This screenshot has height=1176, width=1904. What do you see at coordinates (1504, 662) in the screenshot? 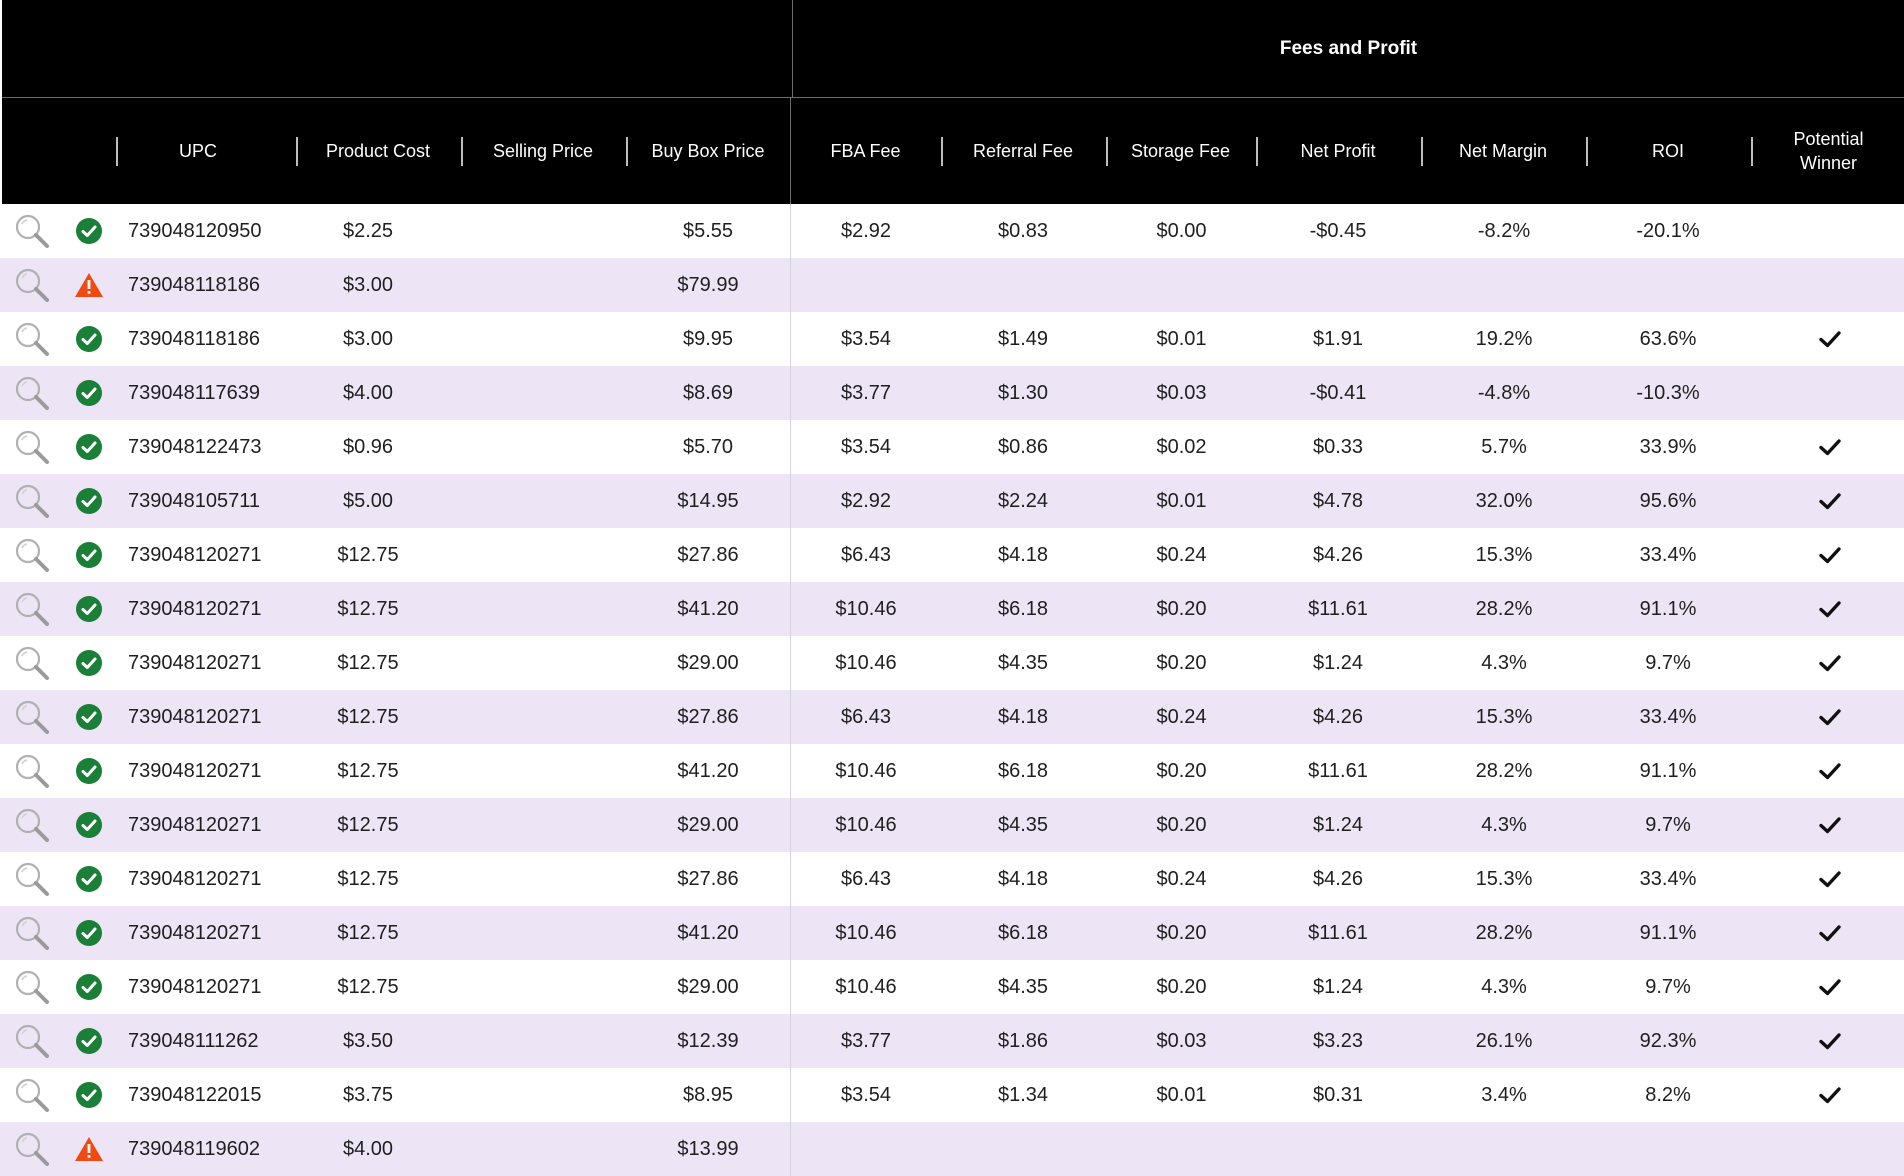
I see `cell-net-margin: 4.3%` at bounding box center [1504, 662].